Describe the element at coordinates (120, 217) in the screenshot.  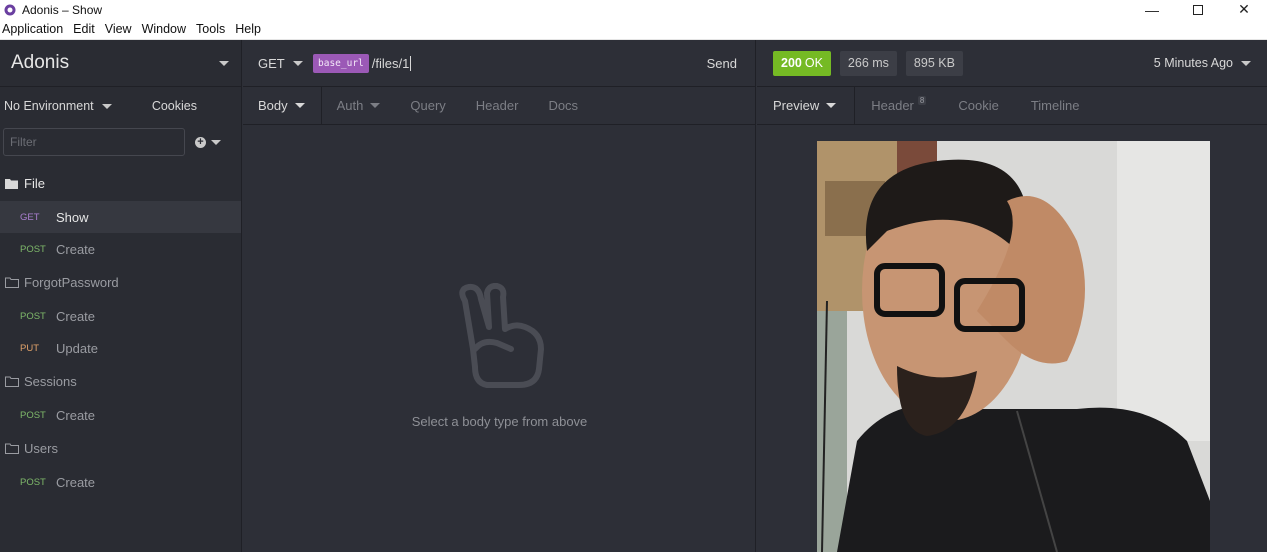
I see `request-item-show: GET Show` at that location.